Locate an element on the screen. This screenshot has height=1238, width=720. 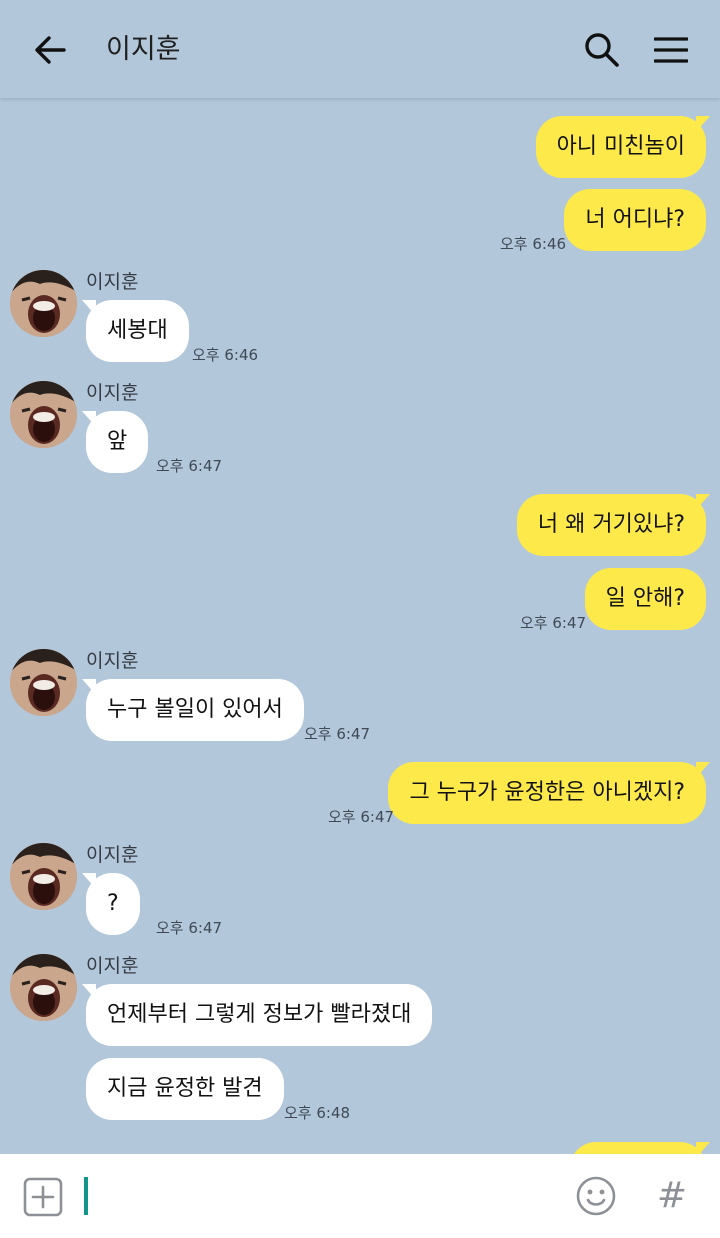
their-message-bubble: 앞 is located at coordinates (115, 442).